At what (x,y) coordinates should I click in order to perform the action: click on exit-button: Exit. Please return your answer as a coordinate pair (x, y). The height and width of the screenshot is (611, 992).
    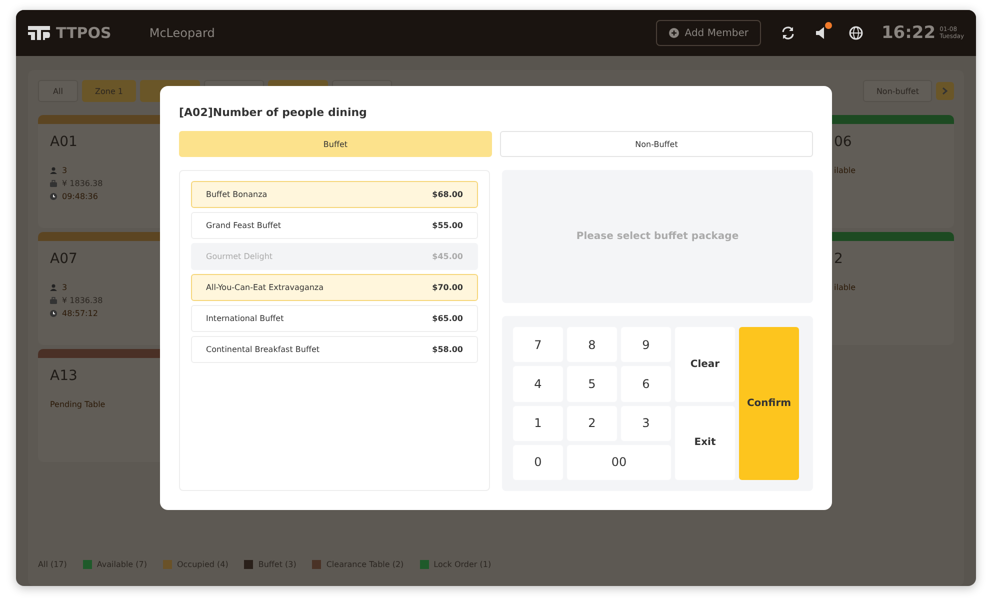
    Looking at the image, I should click on (705, 443).